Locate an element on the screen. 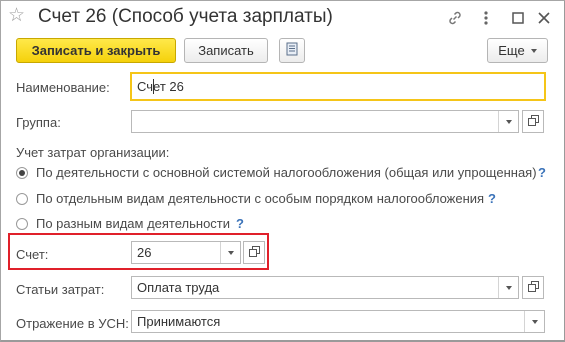  maximize-icon is located at coordinates (518, 18).